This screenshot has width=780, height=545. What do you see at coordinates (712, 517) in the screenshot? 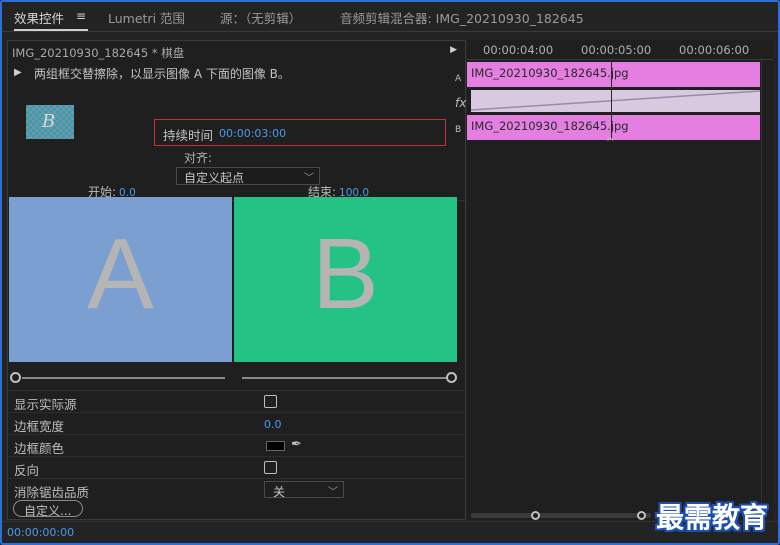
I see `watermark-logo: 最需教育` at bounding box center [712, 517].